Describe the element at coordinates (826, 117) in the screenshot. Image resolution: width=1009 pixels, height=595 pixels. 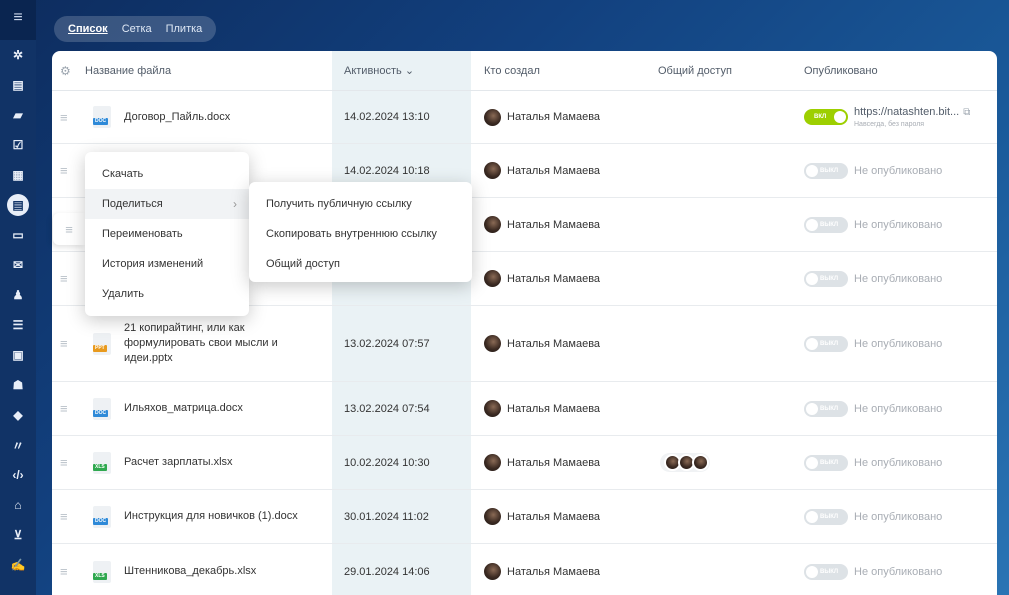
I see `publish-toggle: ВКЛ` at that location.